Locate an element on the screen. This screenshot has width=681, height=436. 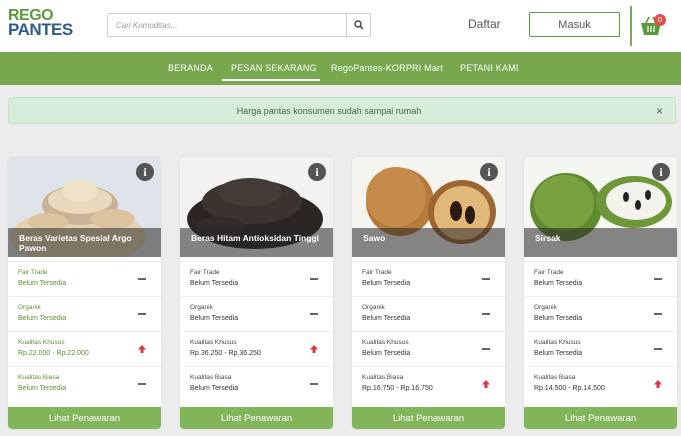
nav-item-beranda: BERANDA is located at coordinates (190, 68).